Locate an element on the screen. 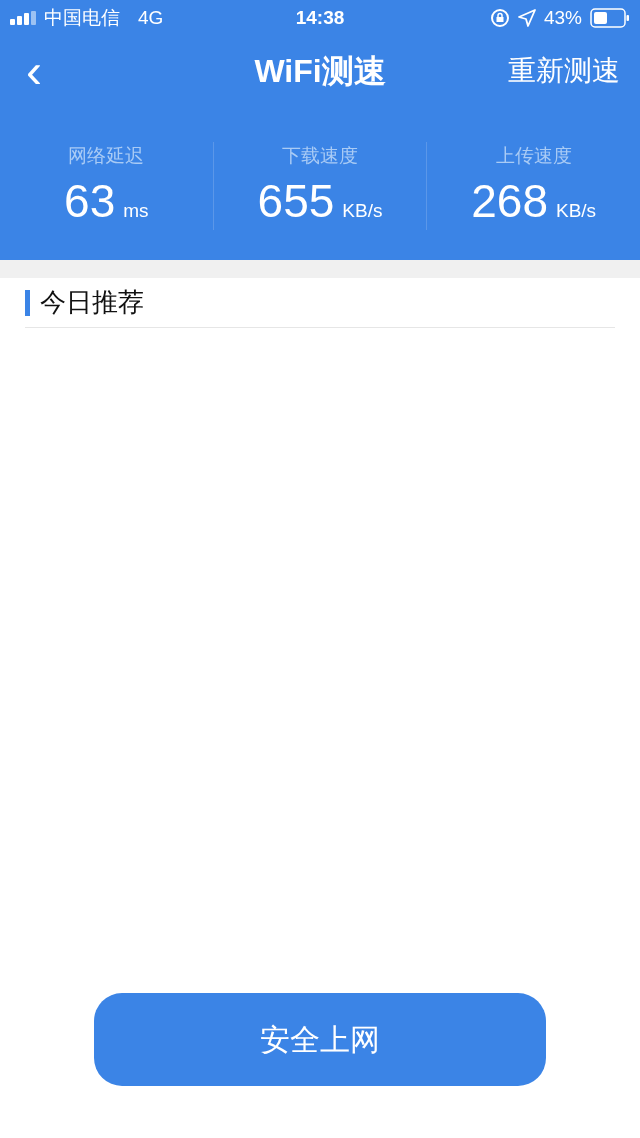 The image size is (640, 1138). carrier-name: 中国电信 is located at coordinates (82, 17).